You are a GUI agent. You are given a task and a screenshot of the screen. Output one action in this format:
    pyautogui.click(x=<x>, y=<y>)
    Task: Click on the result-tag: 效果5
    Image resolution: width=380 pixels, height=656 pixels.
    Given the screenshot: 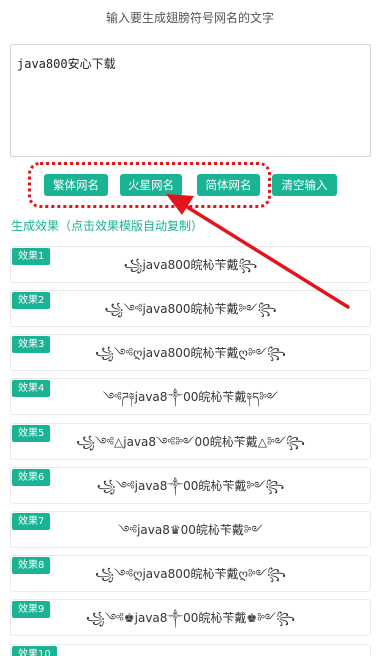 What is the action you would take?
    pyautogui.click(x=31, y=433)
    